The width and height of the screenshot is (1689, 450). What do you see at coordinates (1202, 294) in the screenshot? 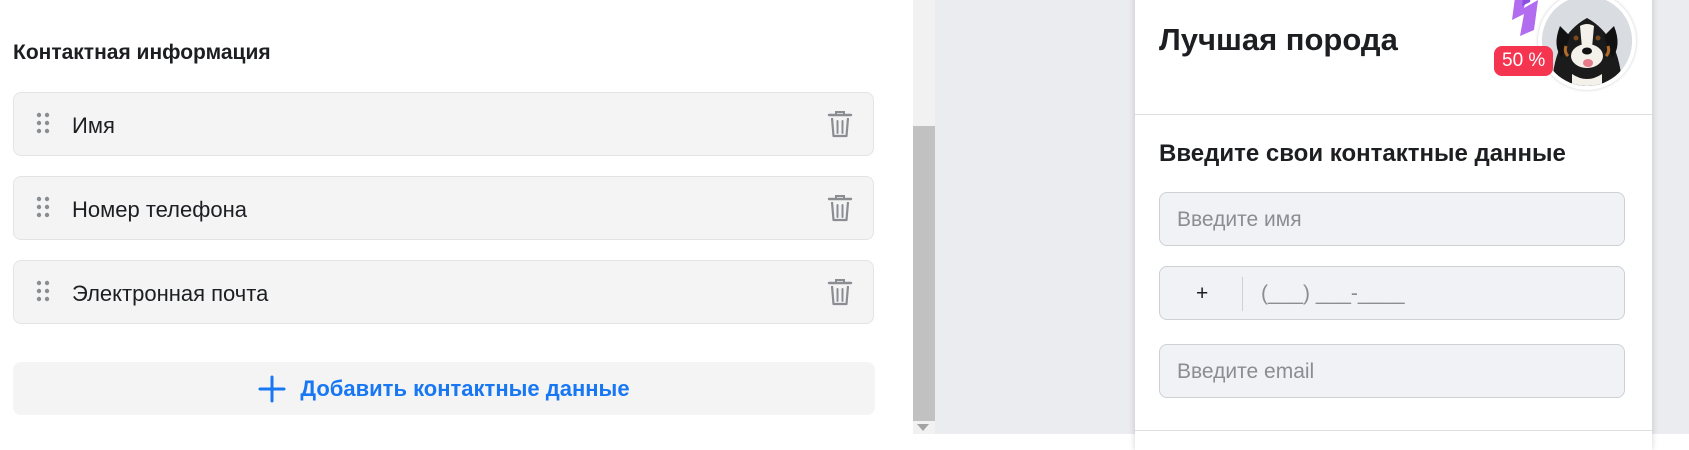
I see `phone-prefix: +` at bounding box center [1202, 294].